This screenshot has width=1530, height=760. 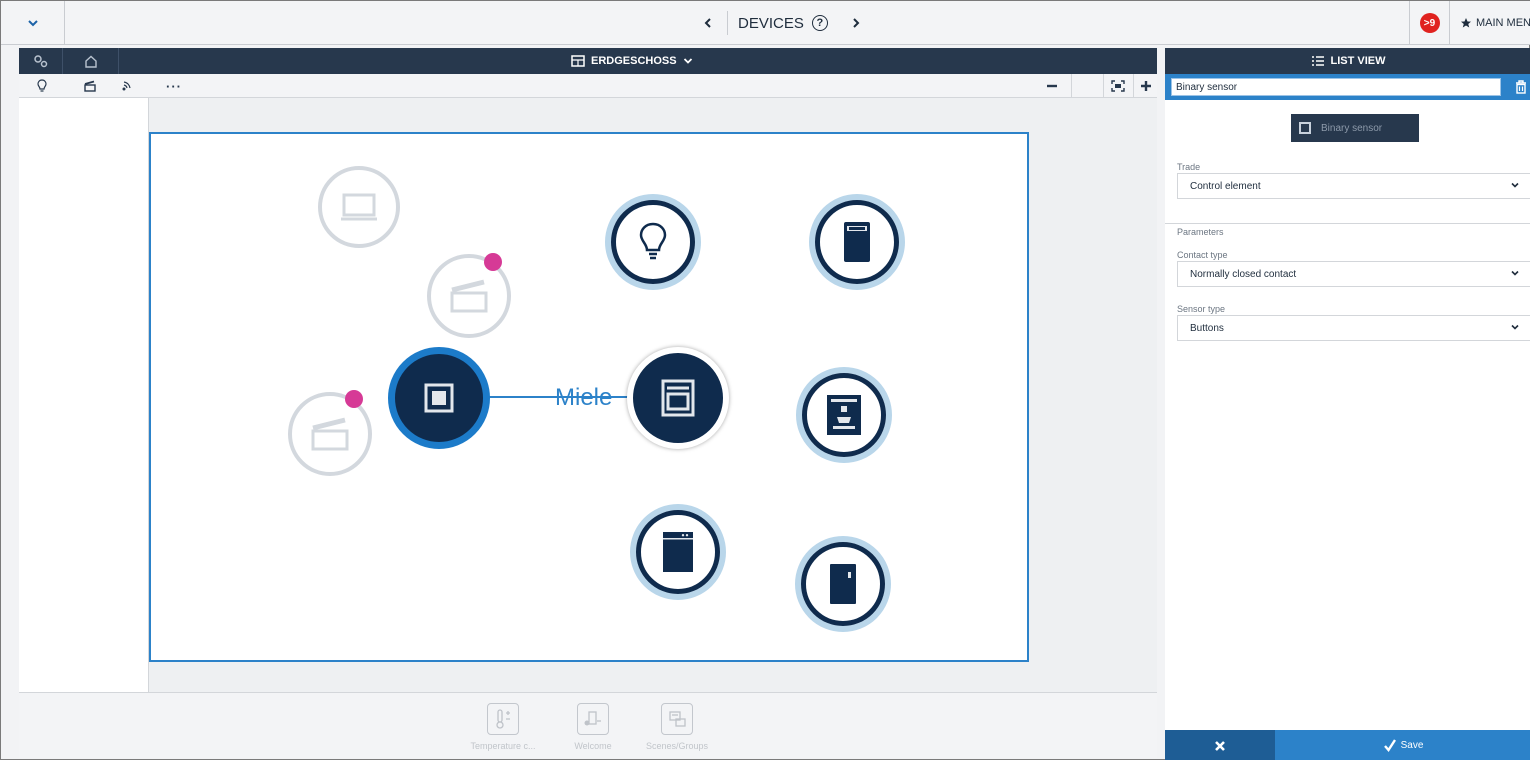 I want to click on contact-type-label: Contact type, so click(x=1202, y=255).